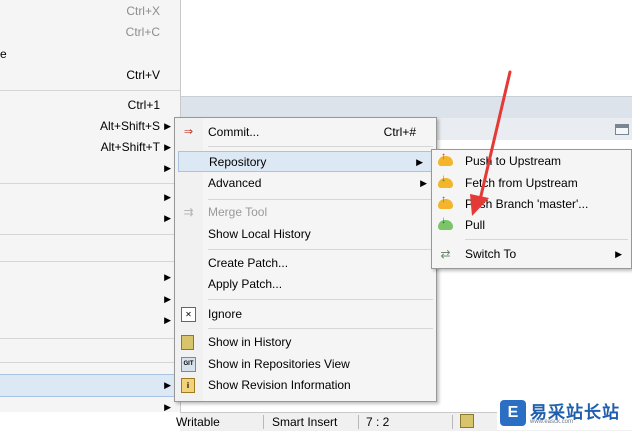 Image resolution: width=632 pixels, height=431 pixels. Describe the element at coordinates (188, 364) in the screenshot. I see `repositories-view-icon: GIT` at that location.